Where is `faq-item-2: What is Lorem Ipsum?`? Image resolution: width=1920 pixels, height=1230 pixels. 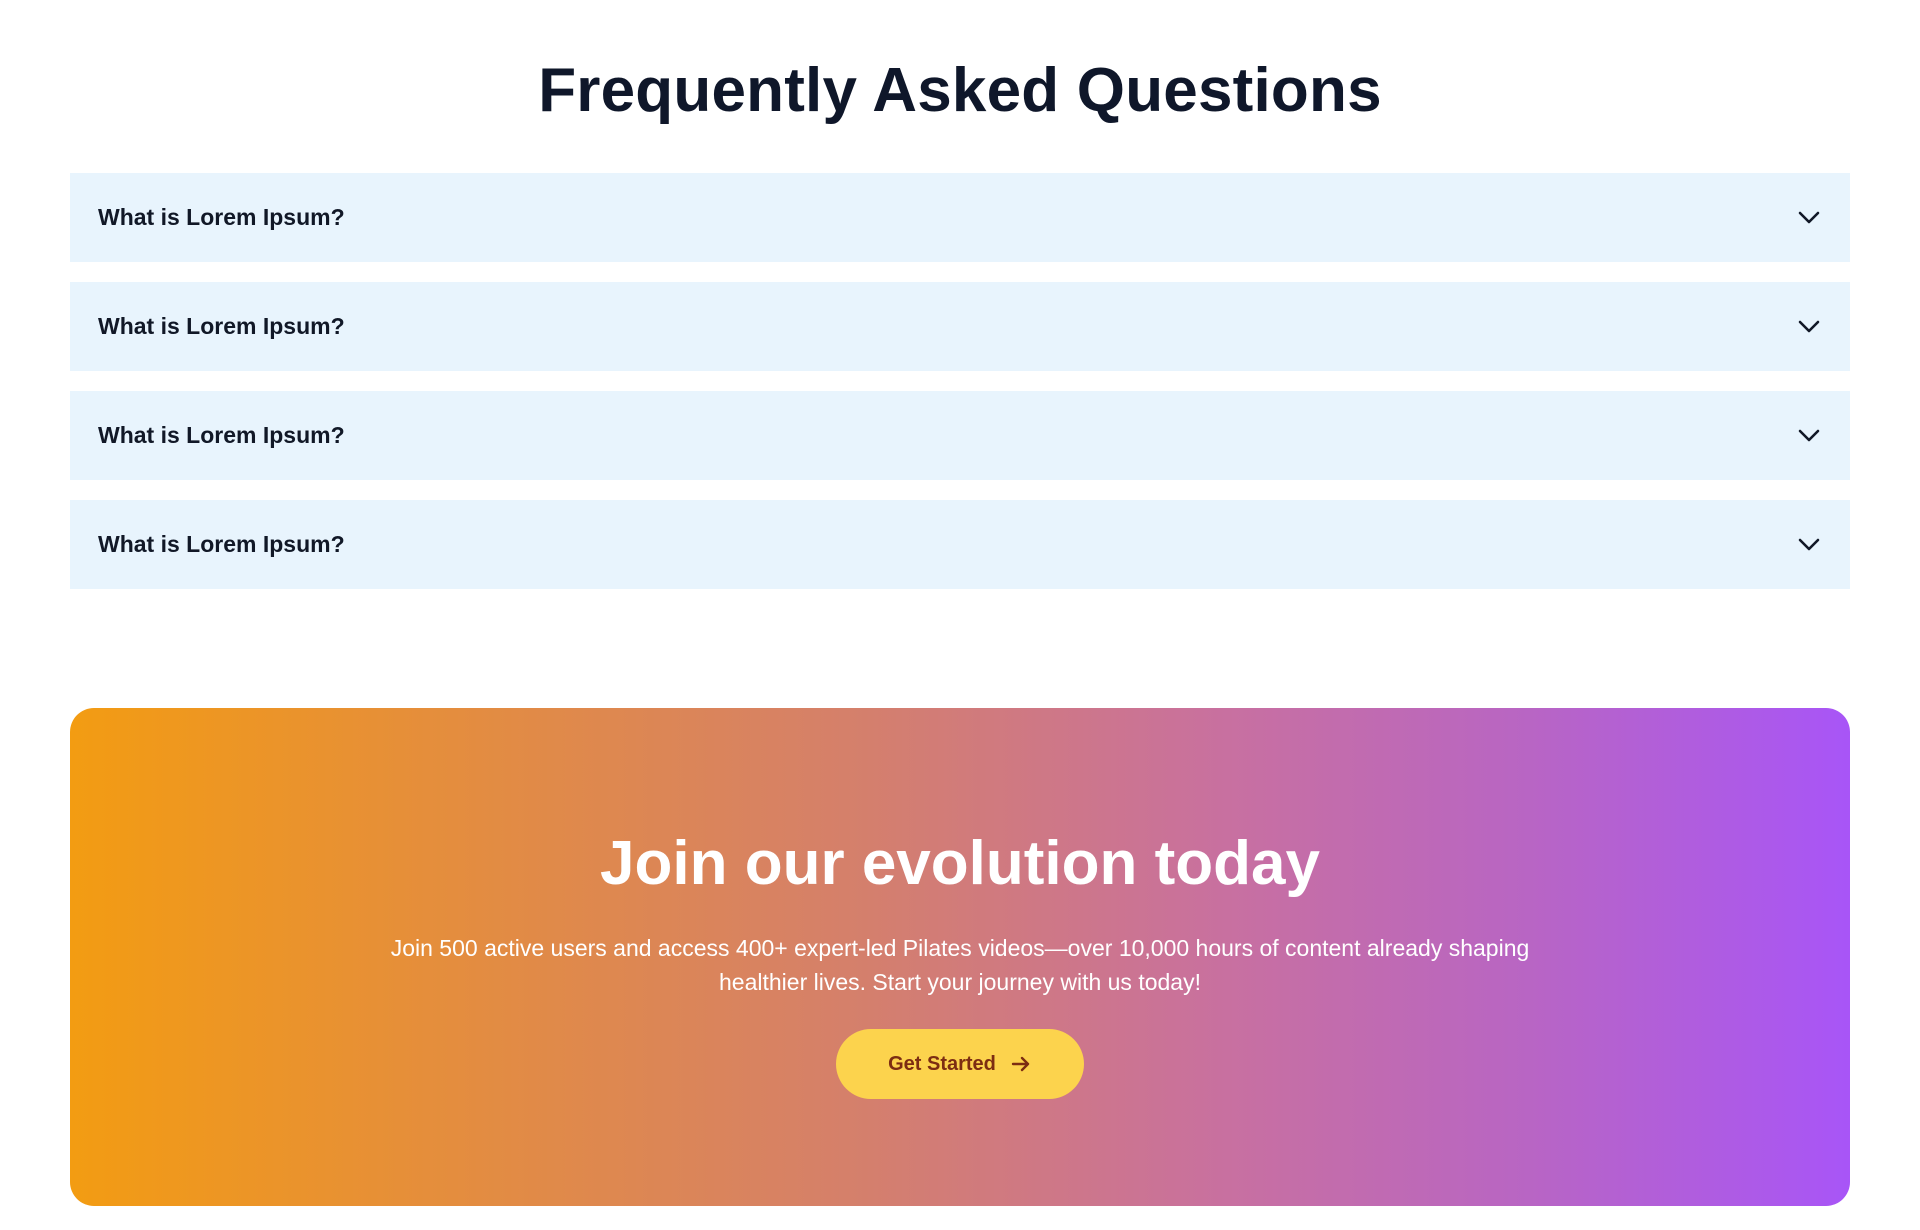
faq-item-2: What is Lorem Ipsum? is located at coordinates (960, 326).